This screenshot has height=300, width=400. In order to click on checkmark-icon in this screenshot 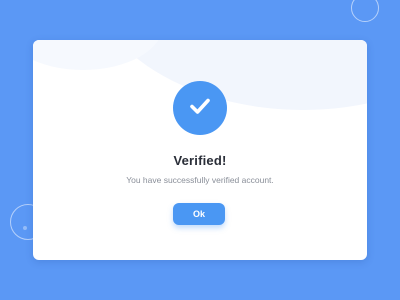, I will do `click(200, 108)`.